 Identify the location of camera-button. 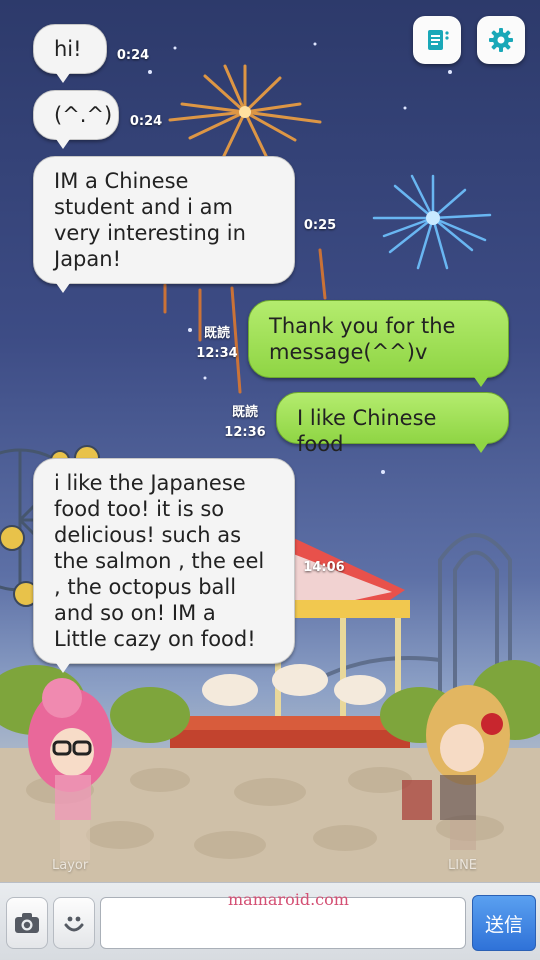
(27, 923).